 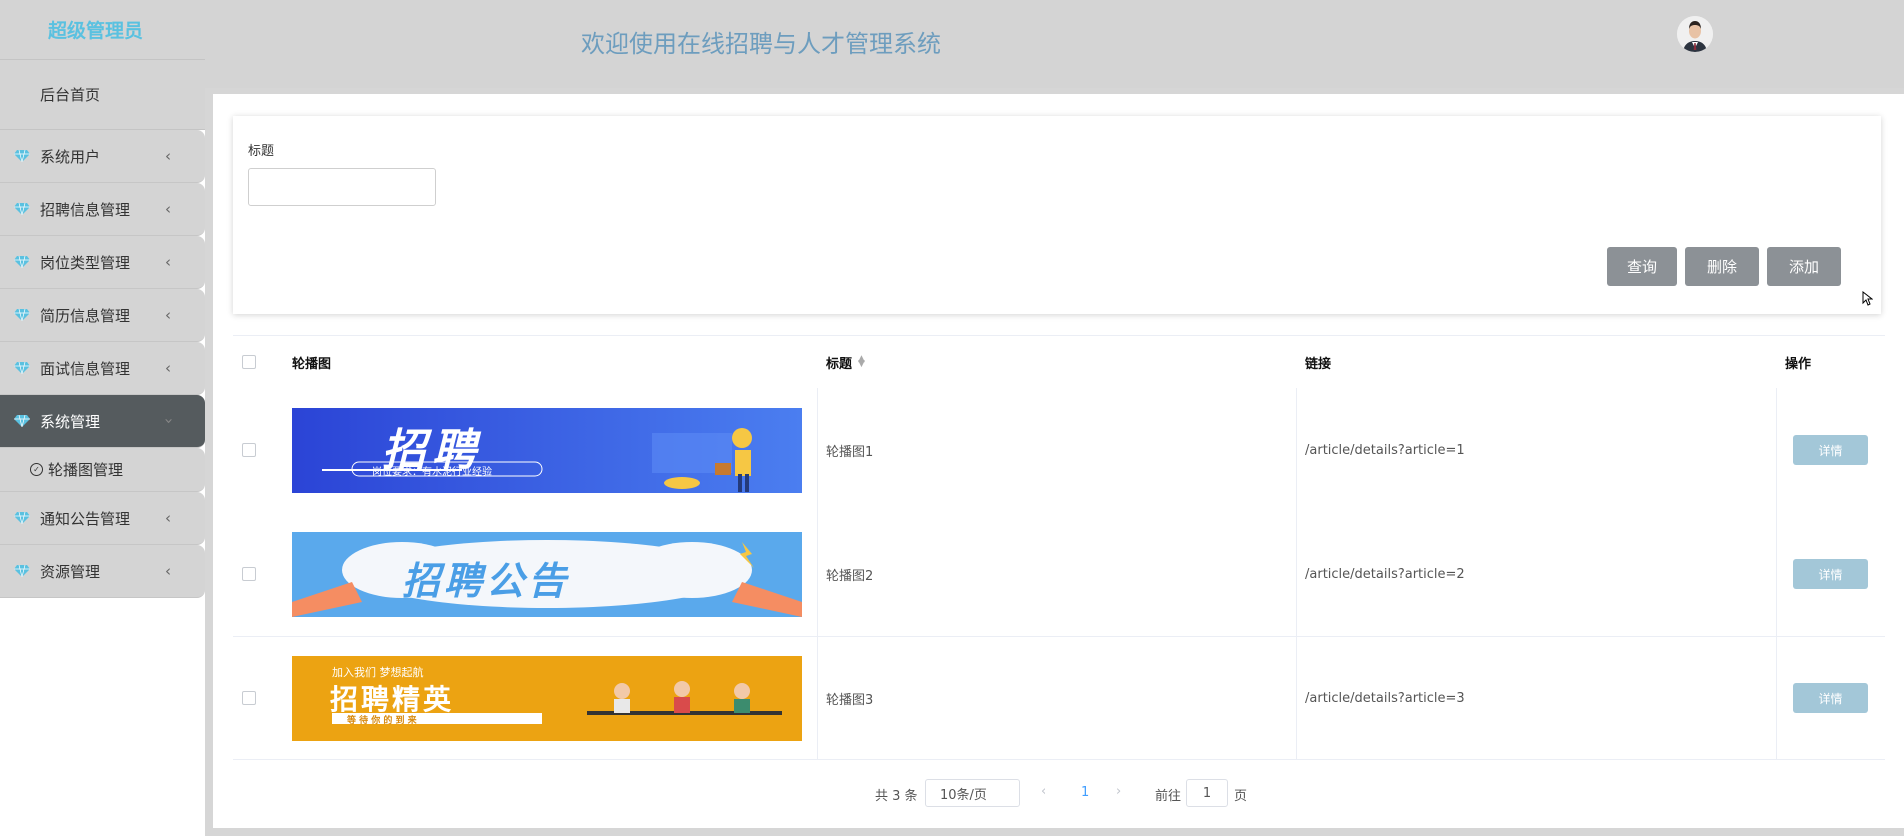 What do you see at coordinates (312, 364) in the screenshot?
I see `column-header-image: 轮播图` at bounding box center [312, 364].